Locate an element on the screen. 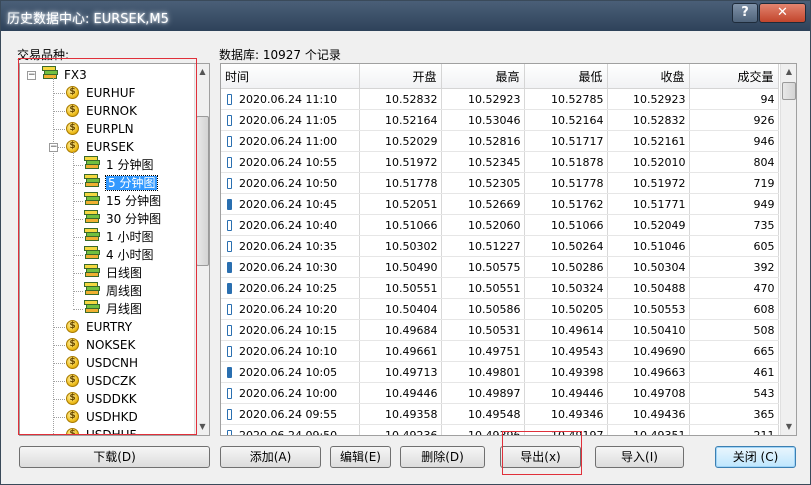 The image size is (811, 485). cell-volume: 94 is located at coordinates (734, 99).